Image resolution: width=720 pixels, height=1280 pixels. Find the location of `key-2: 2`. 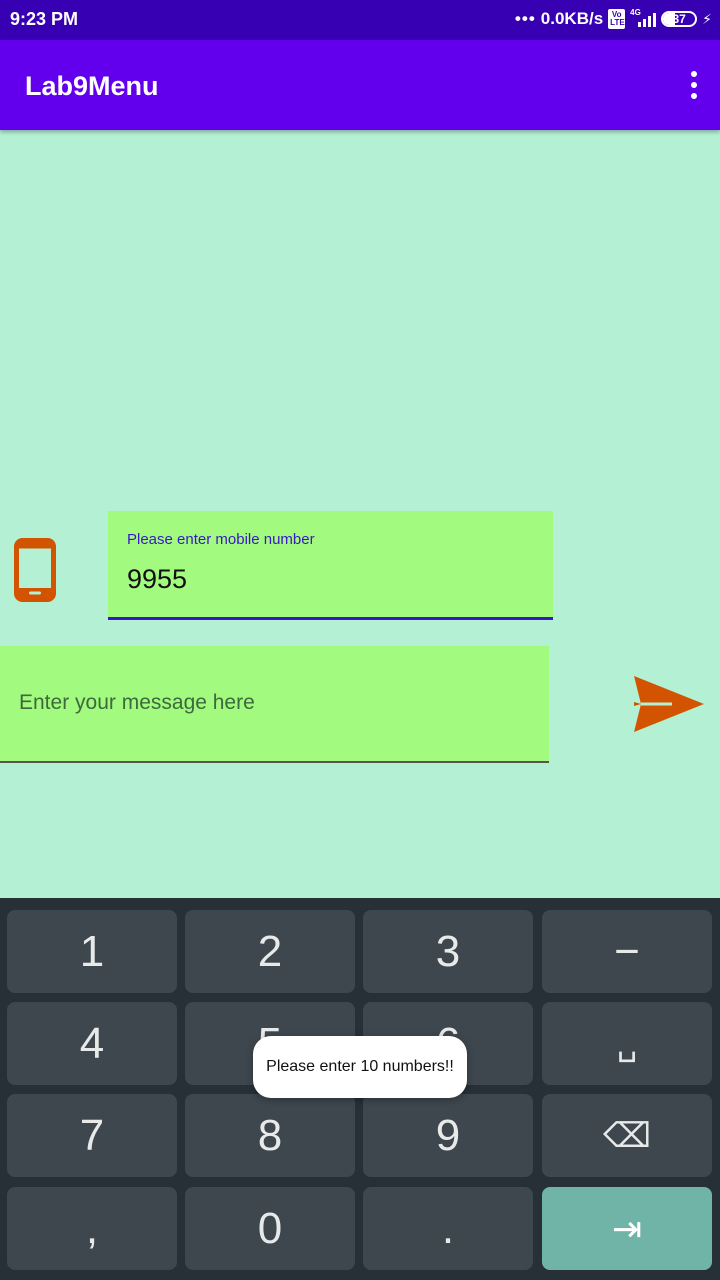

key-2: 2 is located at coordinates (270, 951).